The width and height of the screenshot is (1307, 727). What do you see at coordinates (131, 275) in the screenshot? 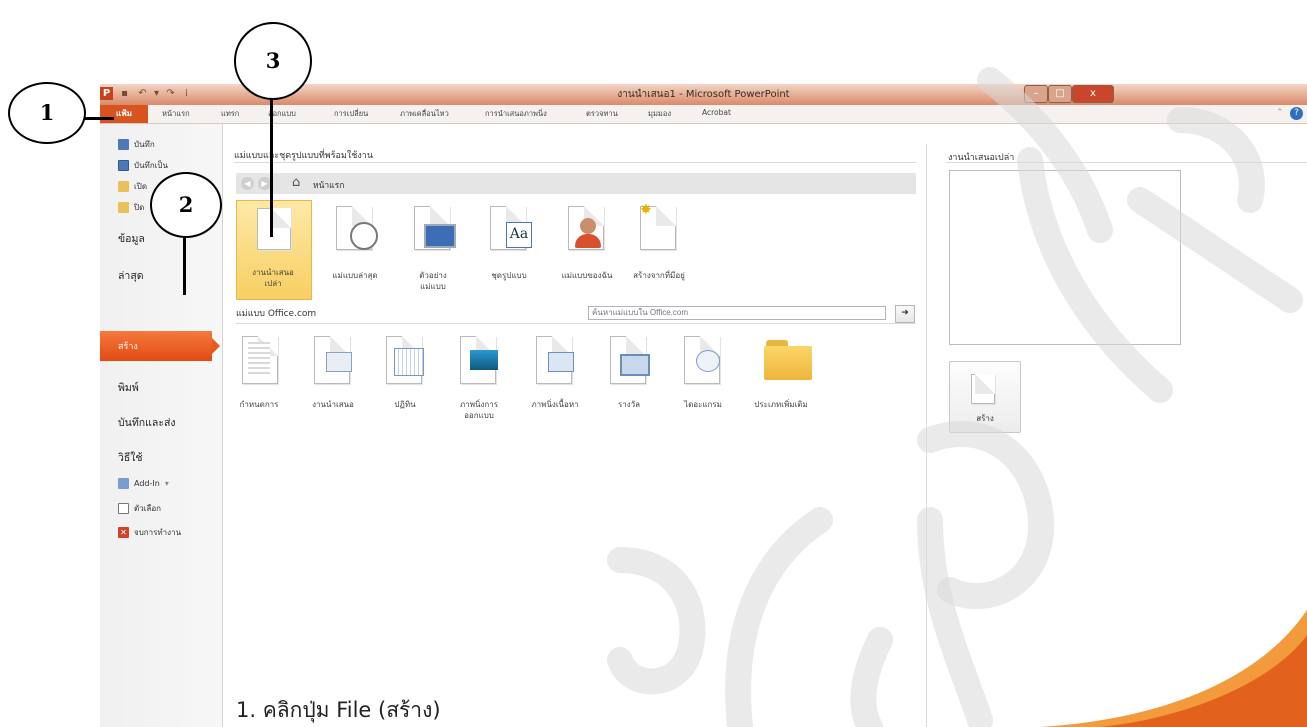
I see `nav-recent: ล่าสุด` at bounding box center [131, 275].